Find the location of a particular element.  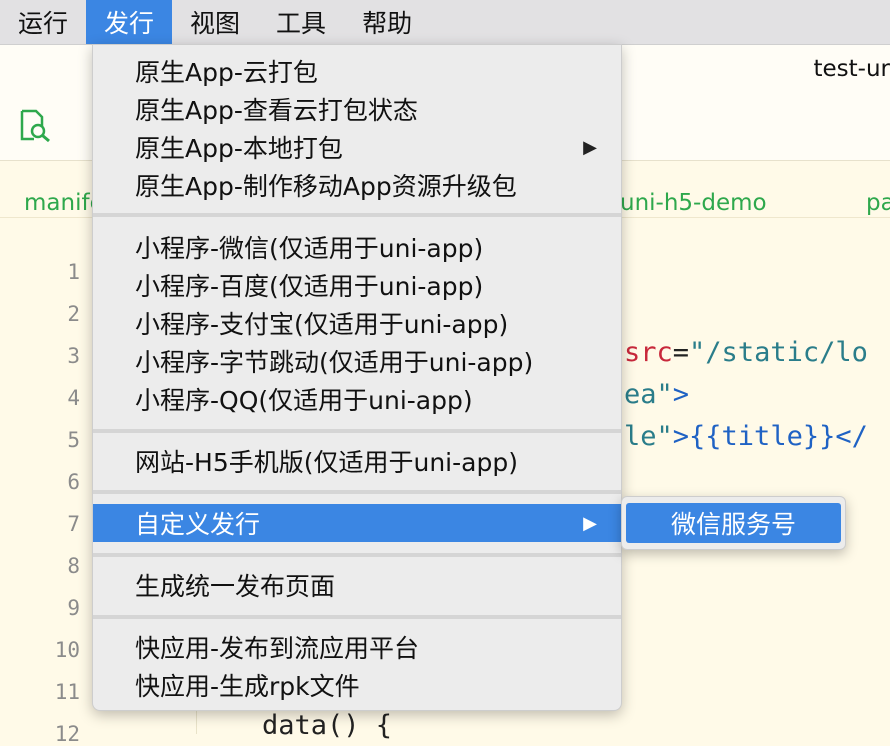

menu-item-label: 原生App-云打包 is located at coordinates (226, 72).